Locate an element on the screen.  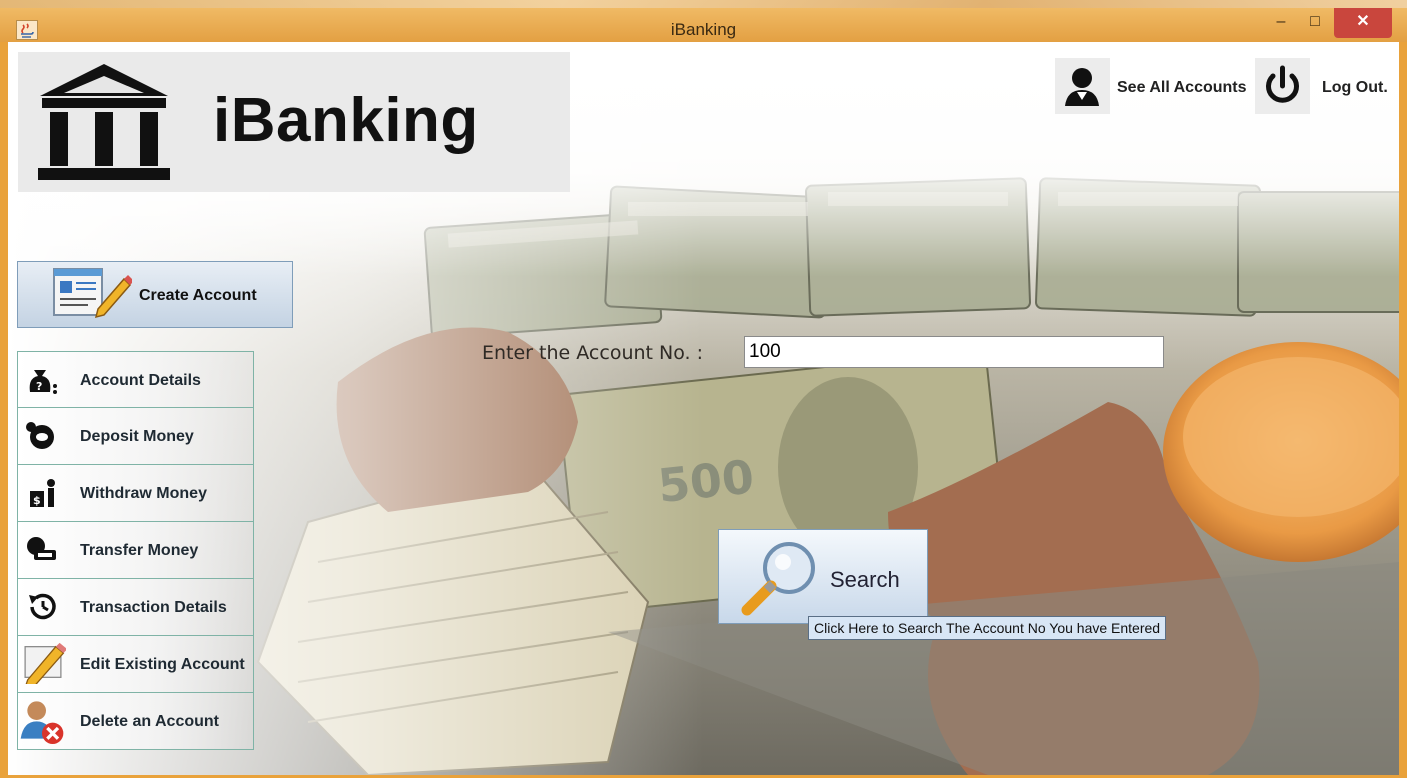
window-title: iBanking is located at coordinates (703, 29).